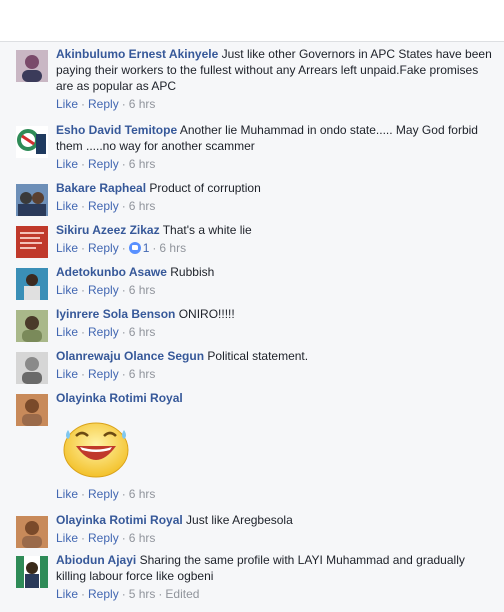 Image resolution: width=504 pixels, height=612 pixels. I want to click on comment-timestamp: 5 hrs, so click(142, 594).